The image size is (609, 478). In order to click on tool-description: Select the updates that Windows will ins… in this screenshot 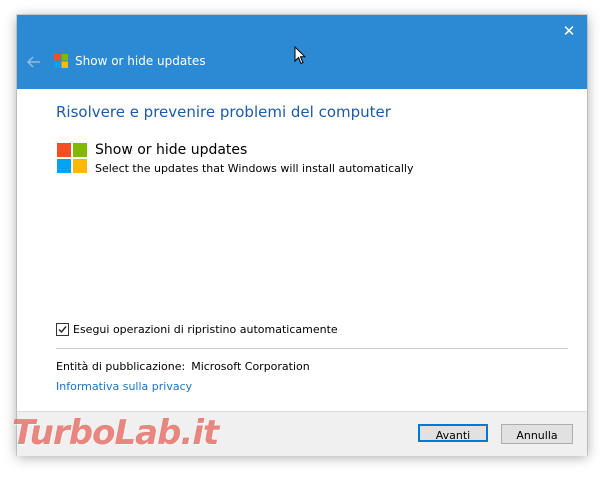, I will do `click(254, 168)`.